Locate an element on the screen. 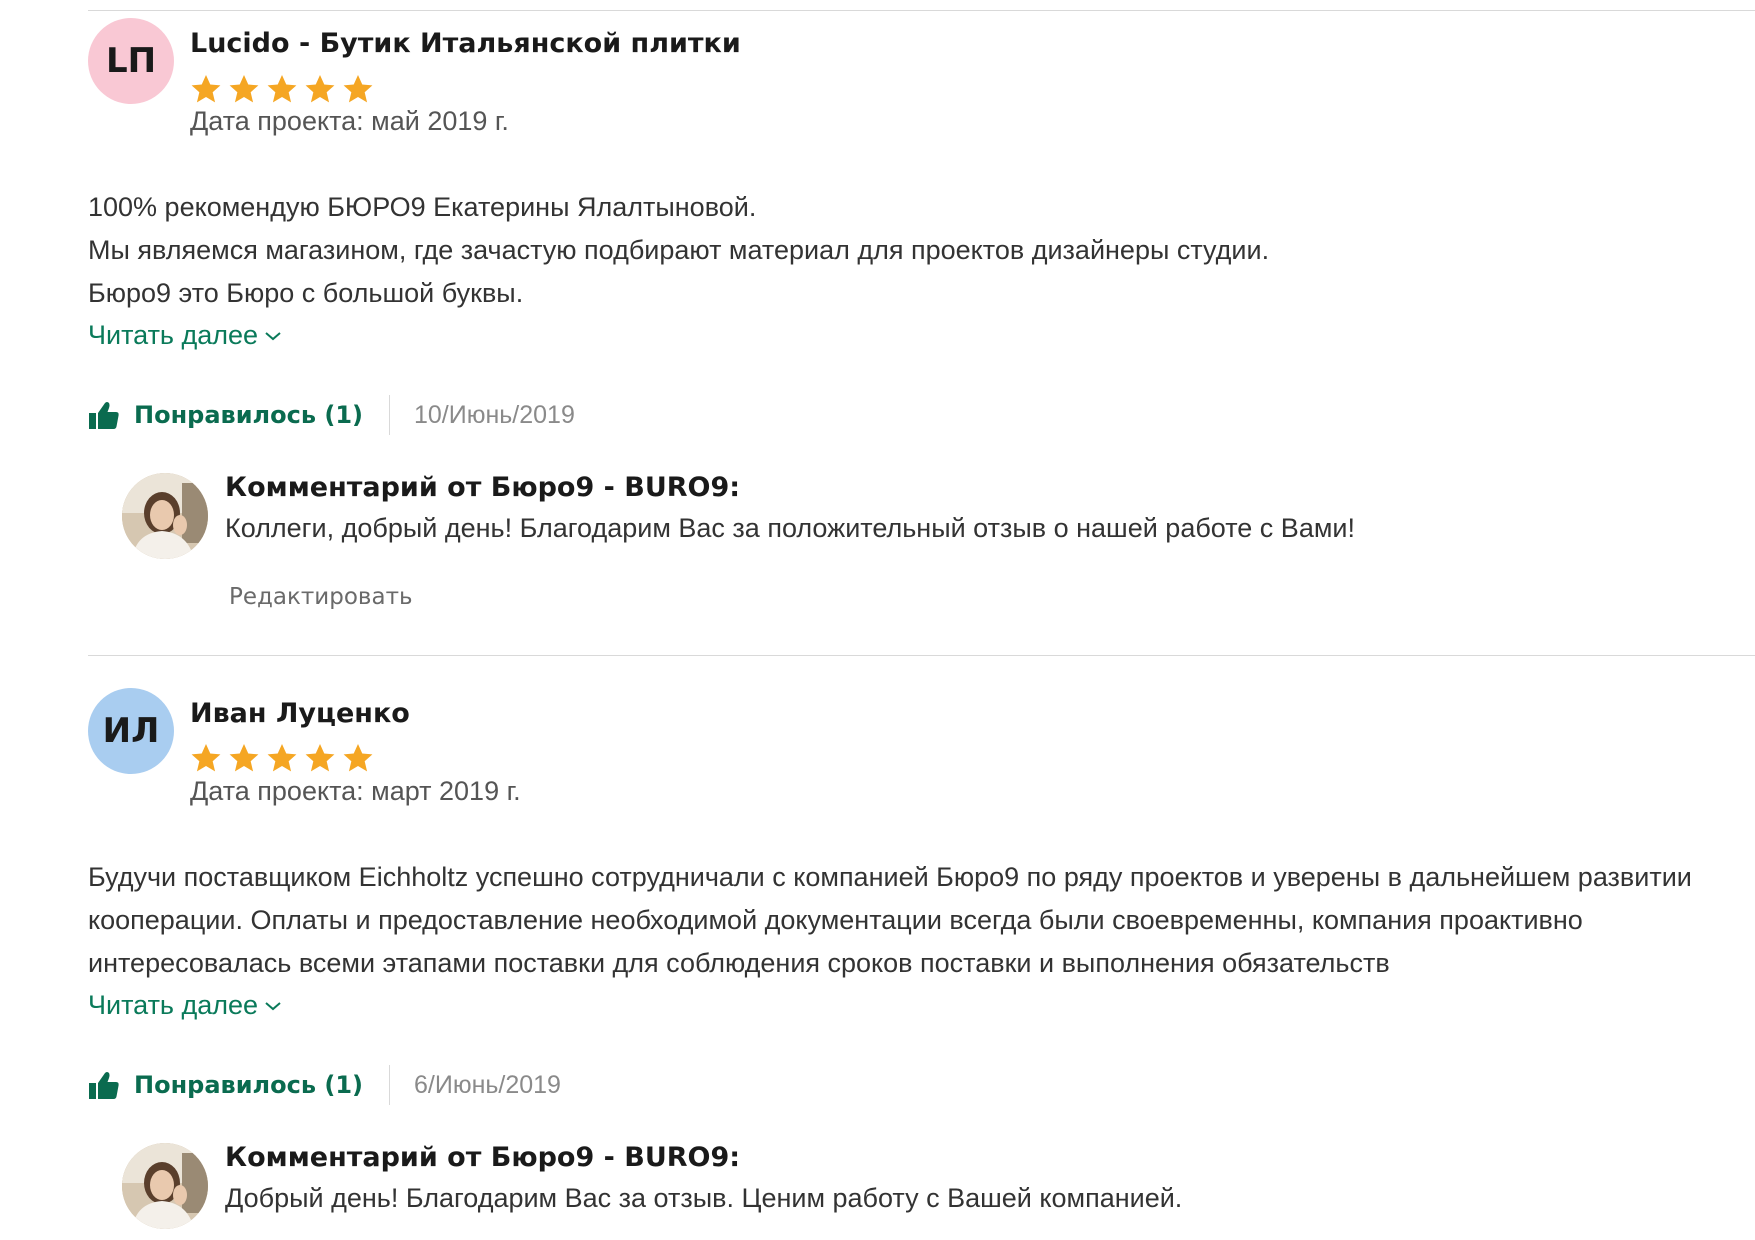 The image size is (1755, 1240). review-divider is located at coordinates (921, 655).